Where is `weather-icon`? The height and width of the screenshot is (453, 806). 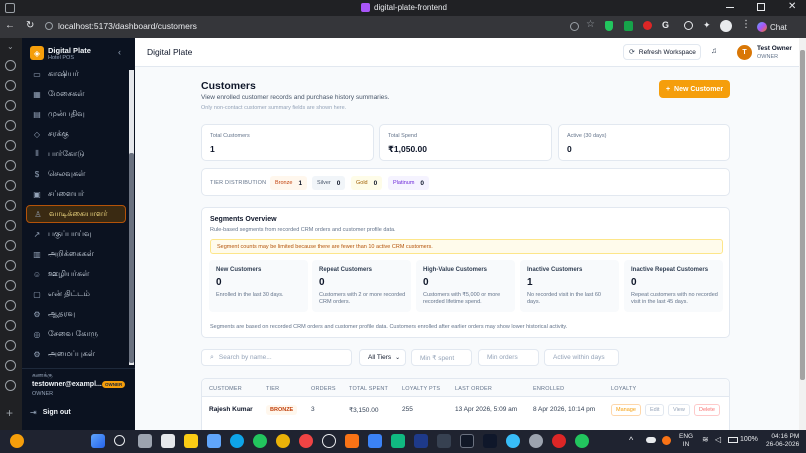 weather-icon is located at coordinates (17, 441).